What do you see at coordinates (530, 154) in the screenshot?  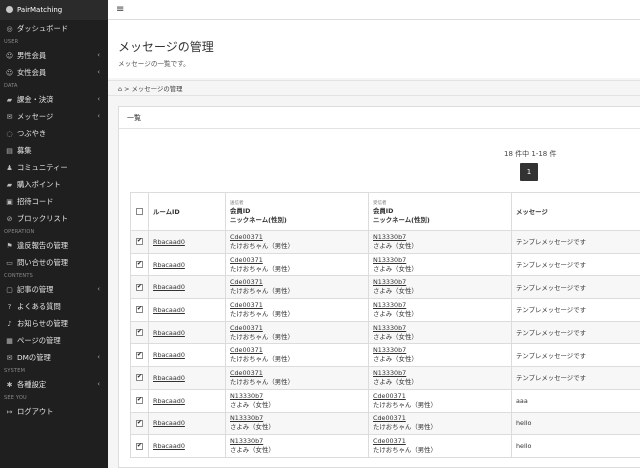 I see `result-count: 18 件中 1-18 件` at bounding box center [530, 154].